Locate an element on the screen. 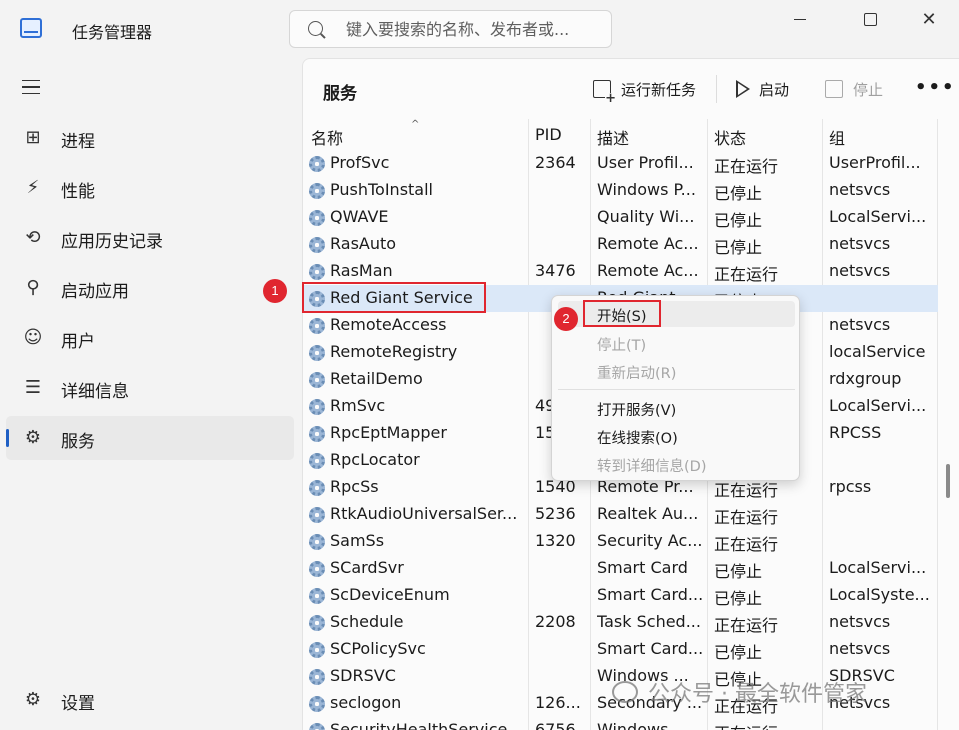  search-box is located at coordinates (450, 29).